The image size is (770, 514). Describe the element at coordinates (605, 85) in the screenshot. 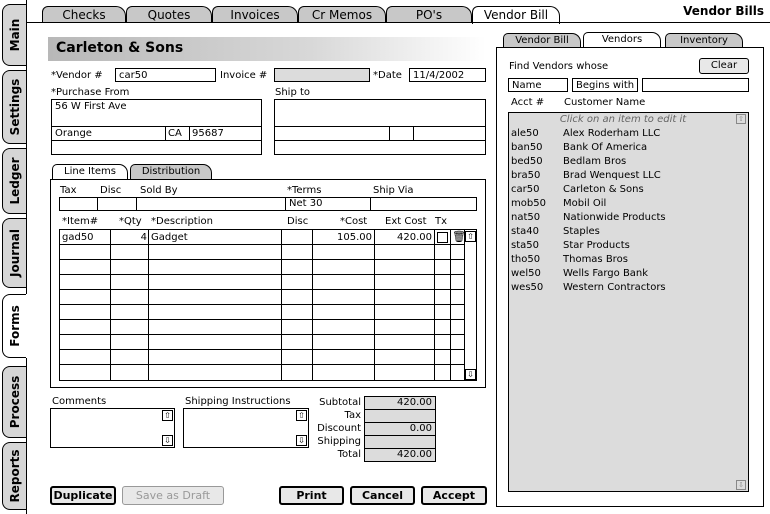

I see `filter-operator-select: Begins with` at that location.